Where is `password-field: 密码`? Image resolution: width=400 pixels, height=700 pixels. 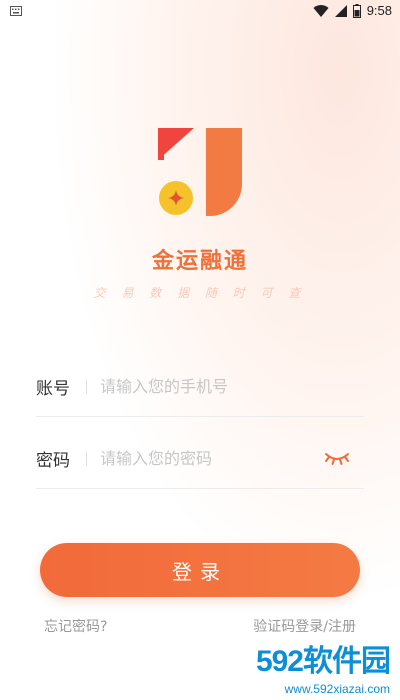 password-field: 密码 is located at coordinates (200, 458).